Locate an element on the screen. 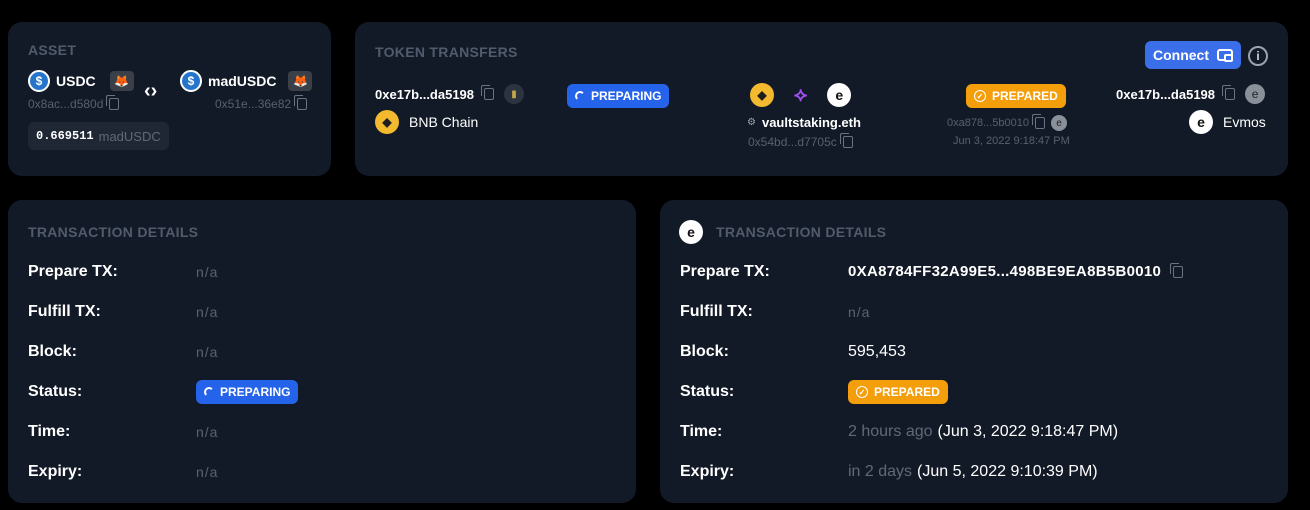  status-text: PREPARING is located at coordinates (255, 392).